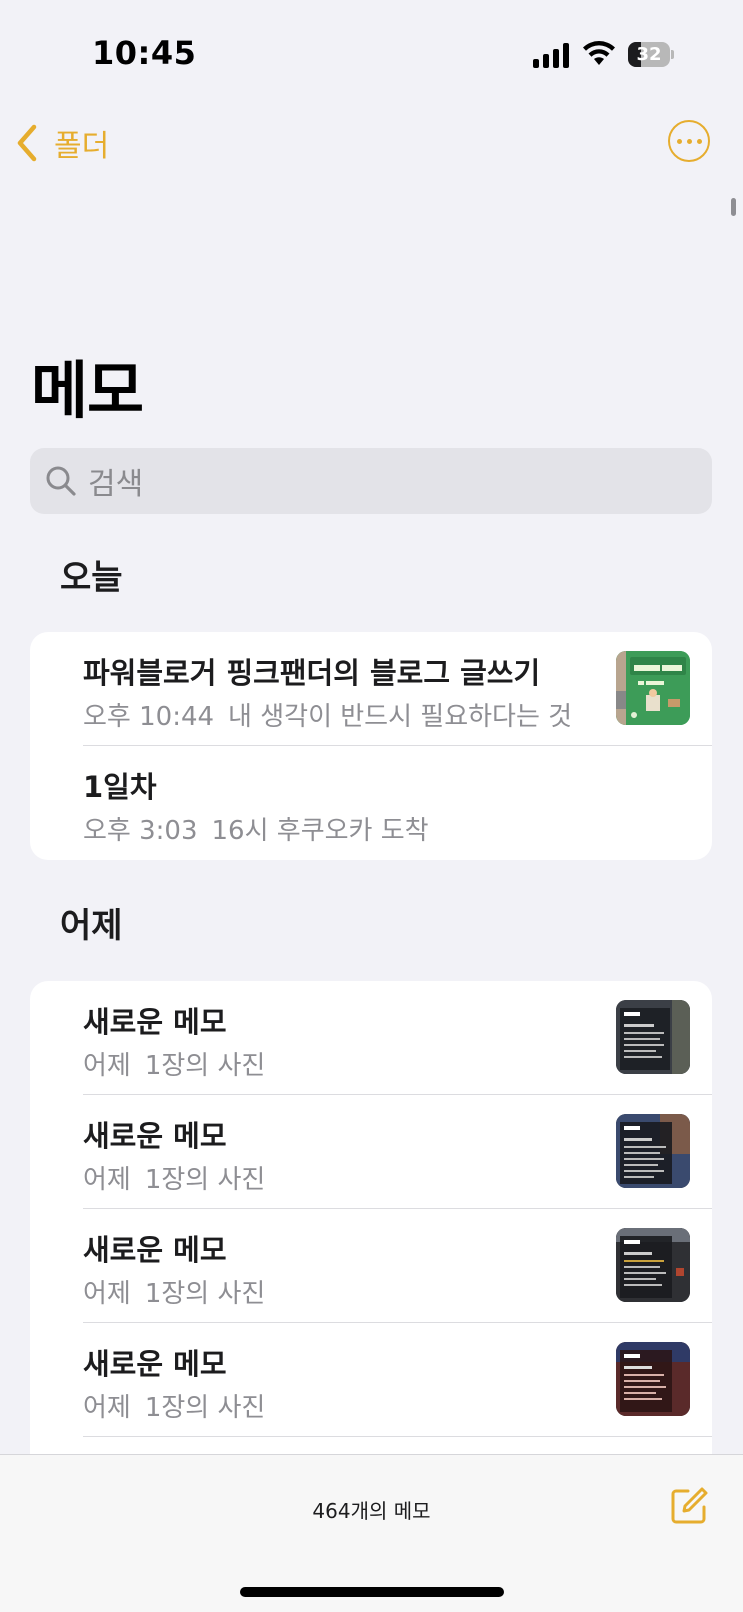 The height and width of the screenshot is (1612, 743). I want to click on search-field: 검색, so click(371, 481).